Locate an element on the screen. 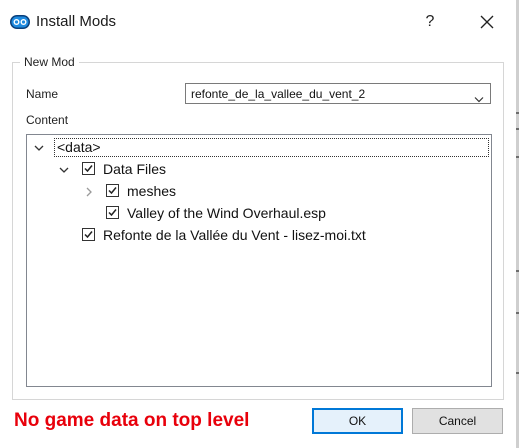  ok-button: OK is located at coordinates (357, 421).